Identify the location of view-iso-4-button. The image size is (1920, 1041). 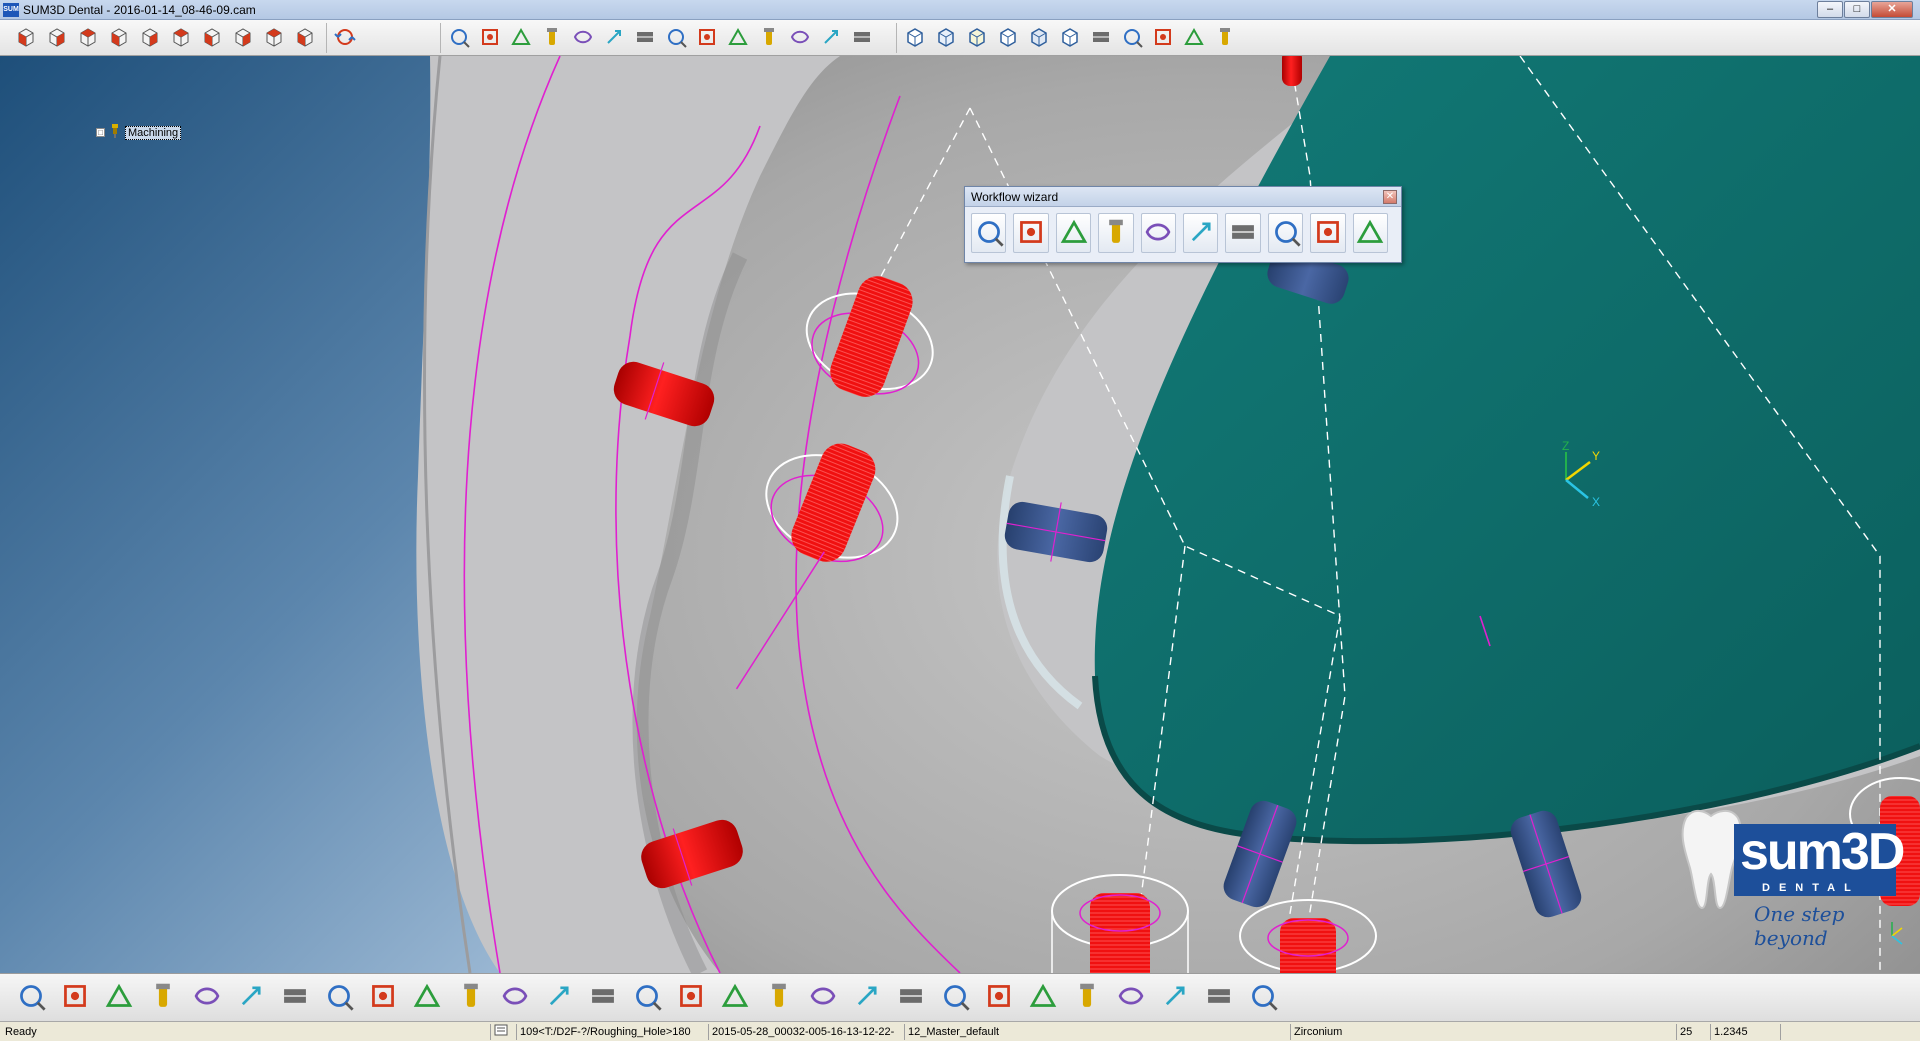
(305, 38).